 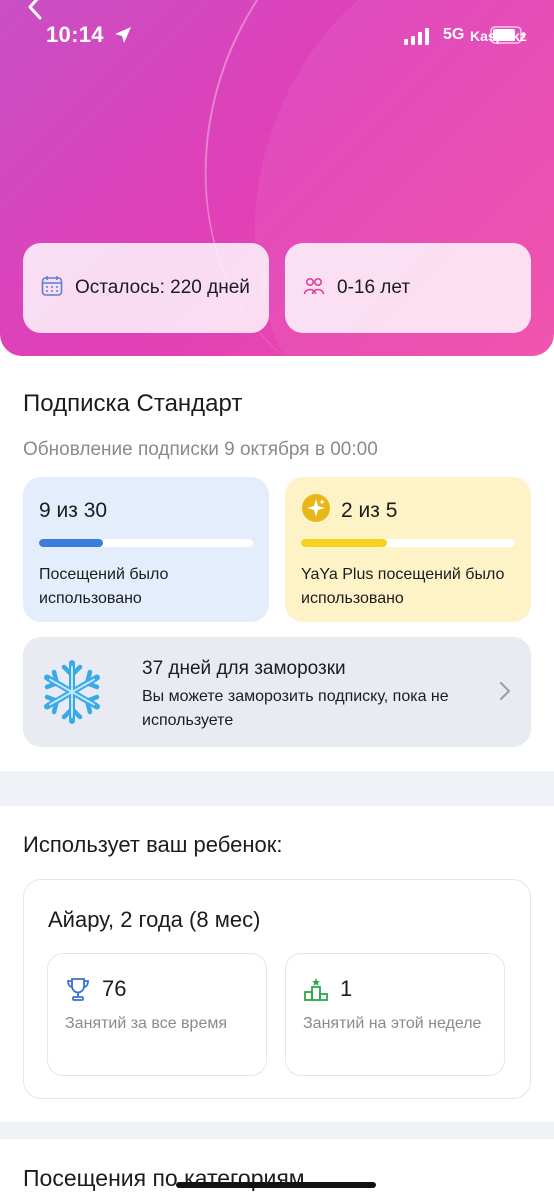 What do you see at coordinates (344, 543) in the screenshot?
I see `yaya-plus-progress-fill` at bounding box center [344, 543].